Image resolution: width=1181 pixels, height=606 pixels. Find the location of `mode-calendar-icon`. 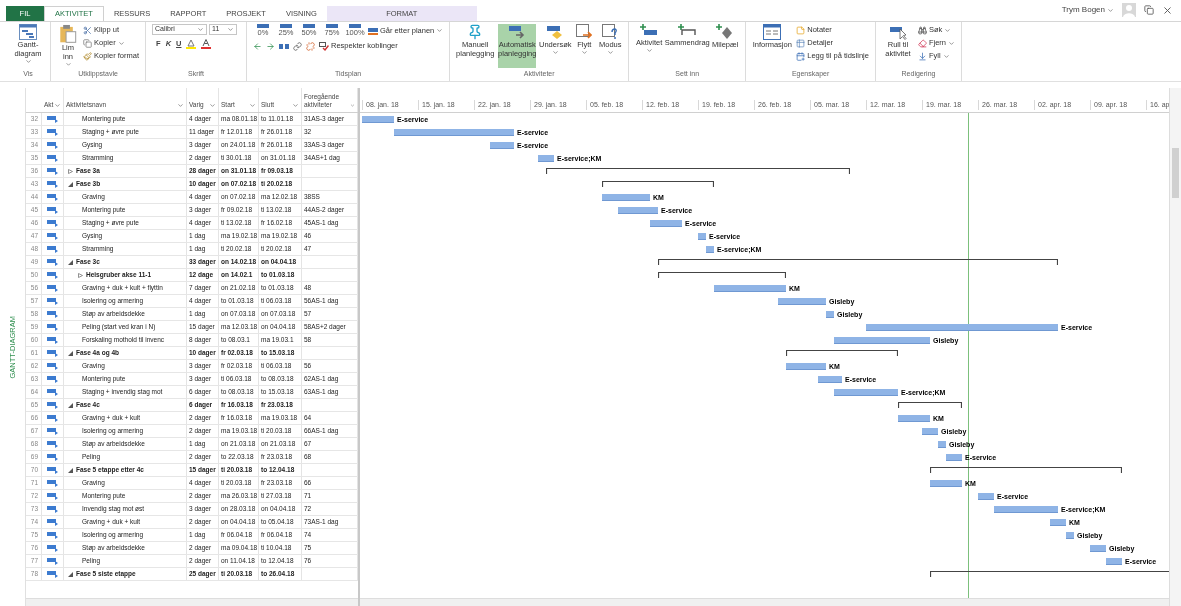

mode-calendar-icon is located at coordinates (610, 32).